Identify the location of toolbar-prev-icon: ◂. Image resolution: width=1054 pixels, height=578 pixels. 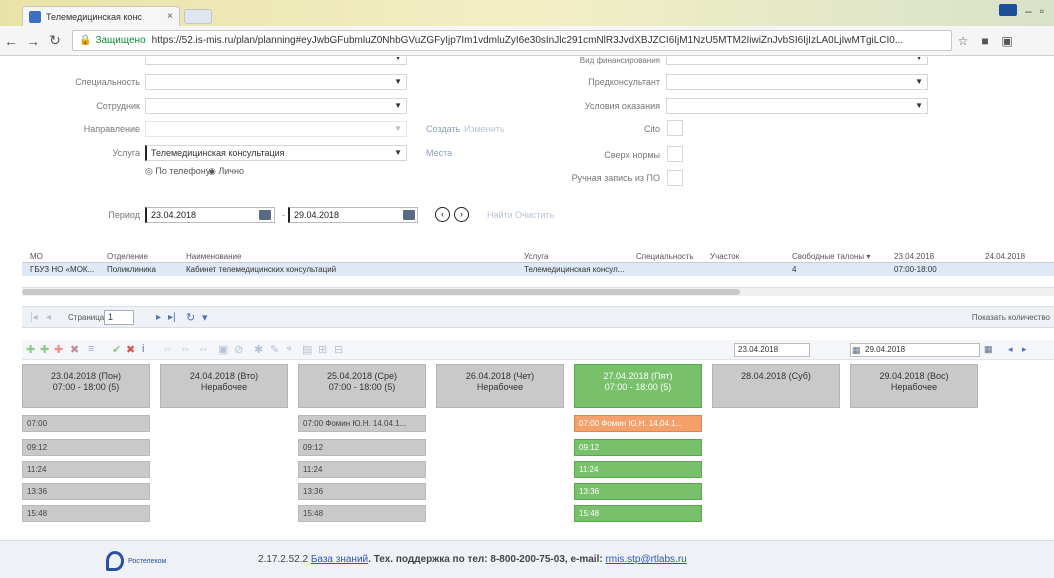
(1010, 349).